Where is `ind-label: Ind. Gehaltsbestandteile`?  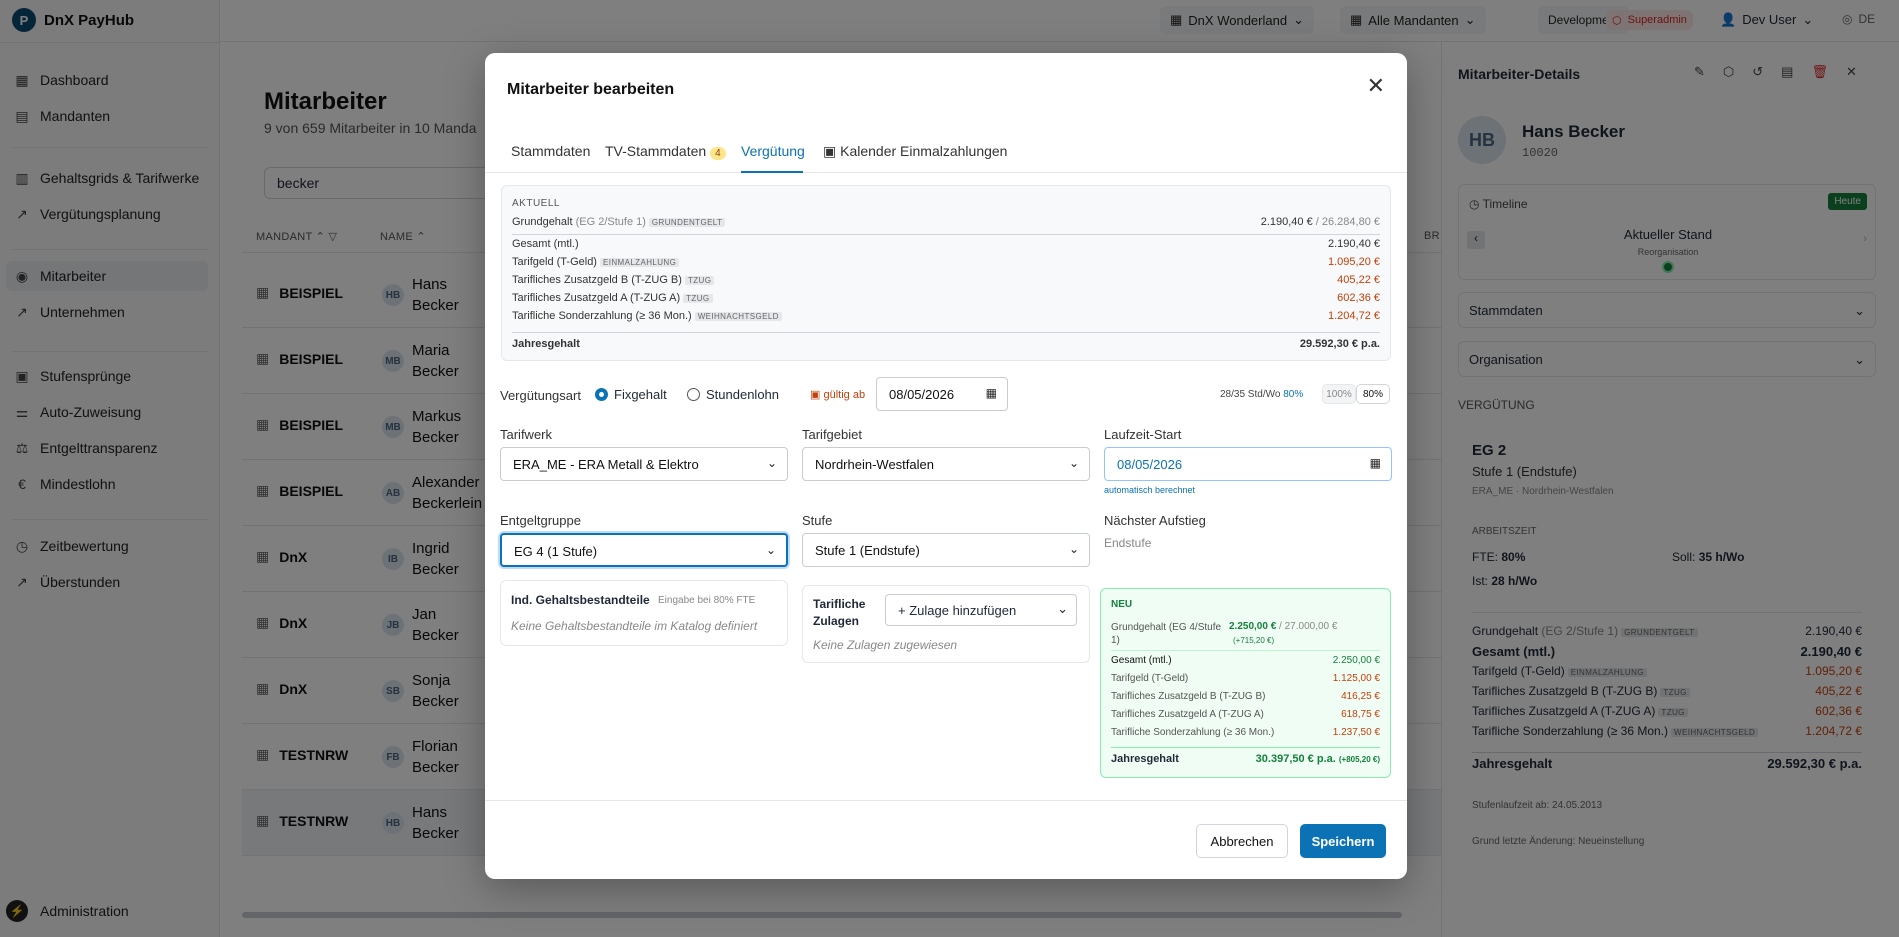 ind-label: Ind. Gehaltsbestandteile is located at coordinates (580, 600).